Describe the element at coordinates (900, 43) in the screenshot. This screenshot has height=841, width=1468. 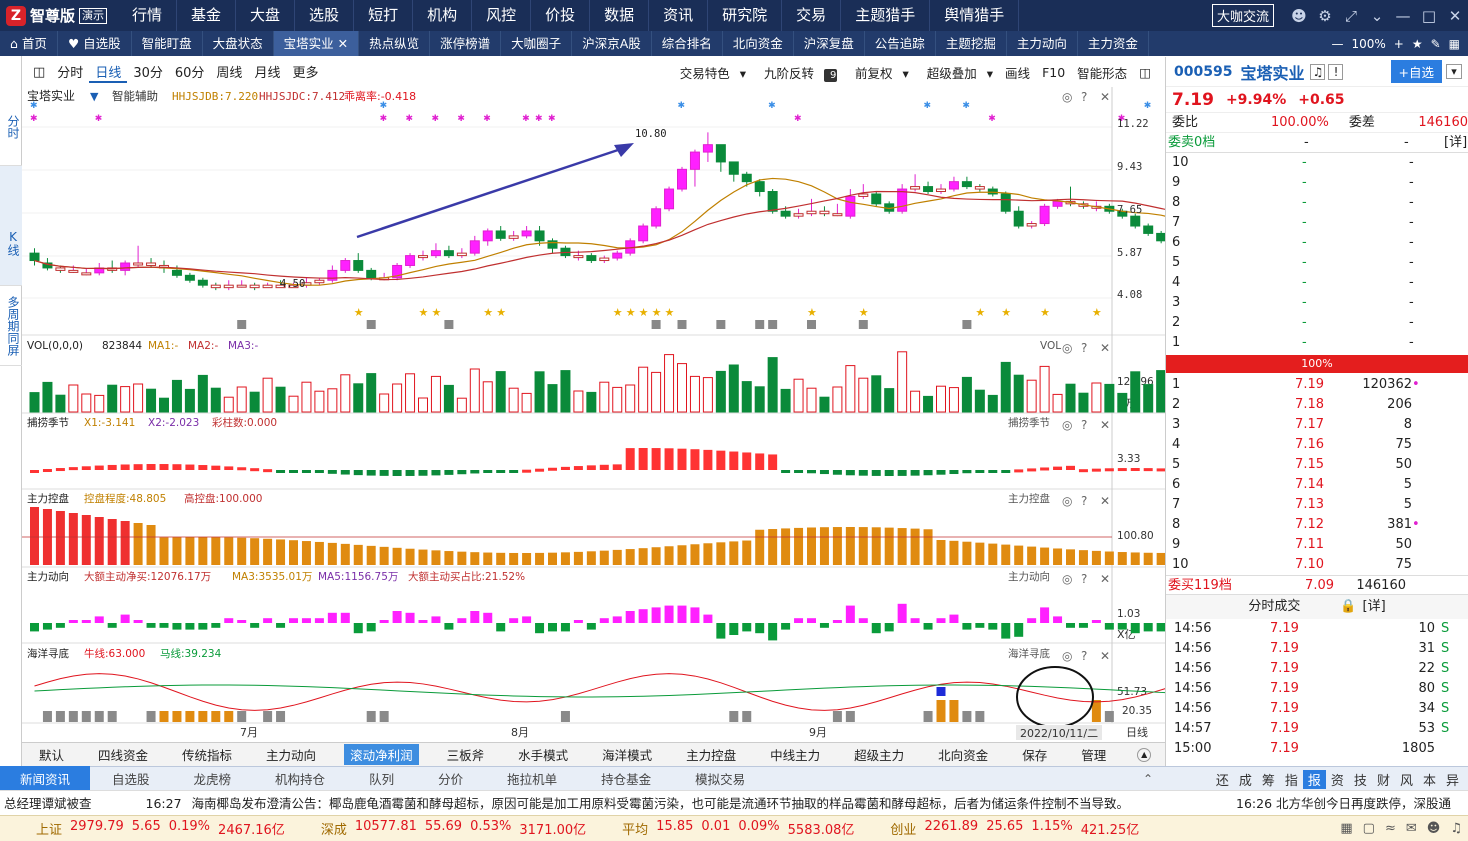
I see `tab-item: 公告追踪` at that location.